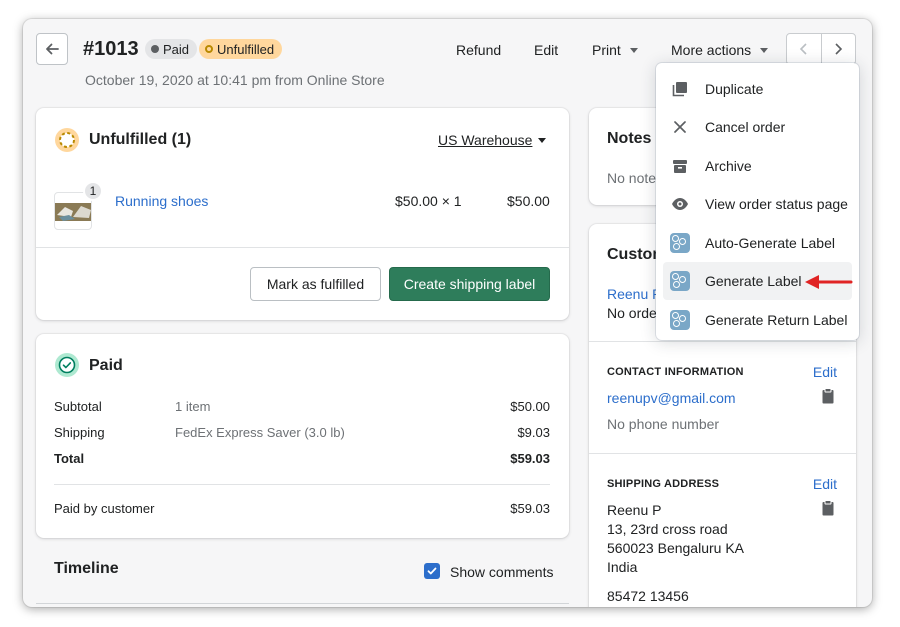  What do you see at coordinates (753, 281) in the screenshot?
I see `menu-item-label: Generate Label` at bounding box center [753, 281].